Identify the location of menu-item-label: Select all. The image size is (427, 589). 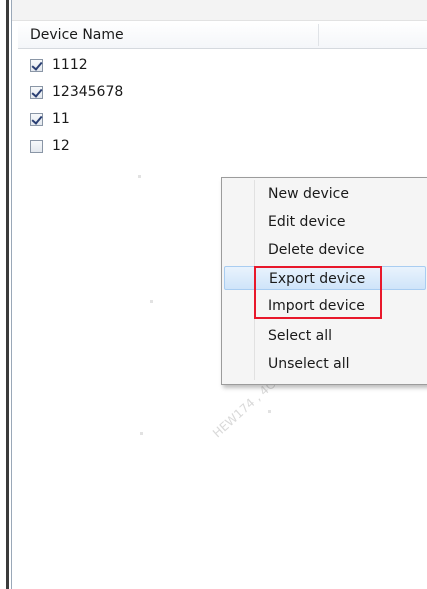
(300, 336).